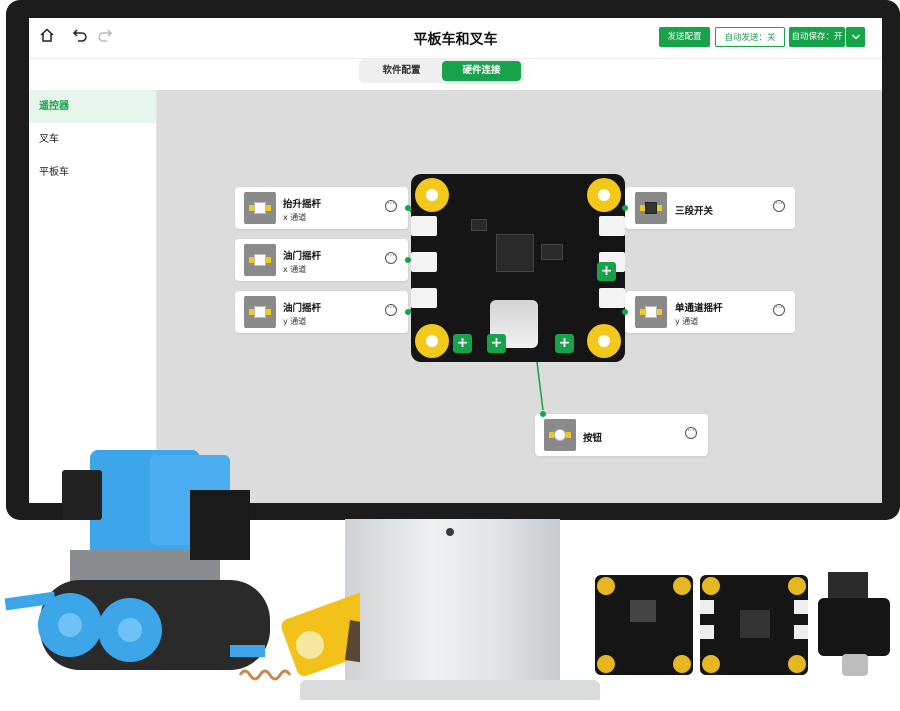  I want to click on monitor-stand, so click(452, 604).